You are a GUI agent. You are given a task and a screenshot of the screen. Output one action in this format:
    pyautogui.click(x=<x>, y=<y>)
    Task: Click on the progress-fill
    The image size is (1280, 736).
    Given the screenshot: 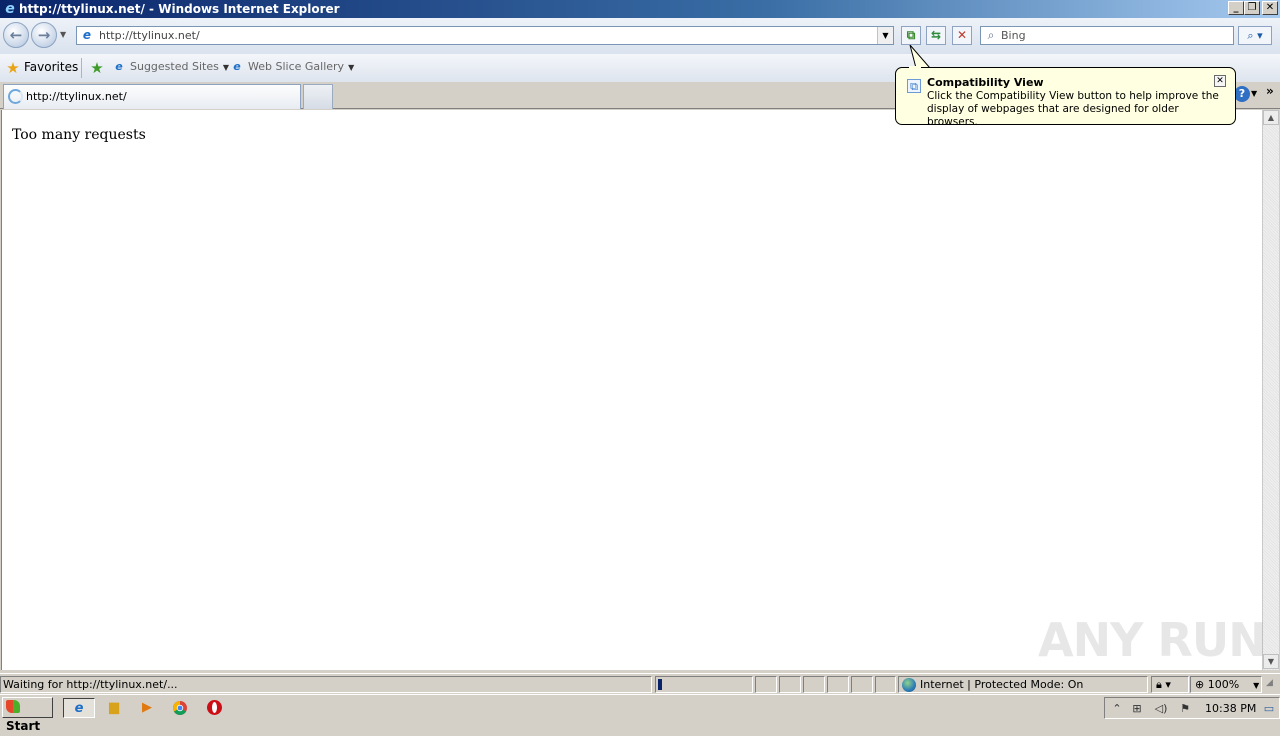 What is the action you would take?
    pyautogui.click(x=660, y=684)
    